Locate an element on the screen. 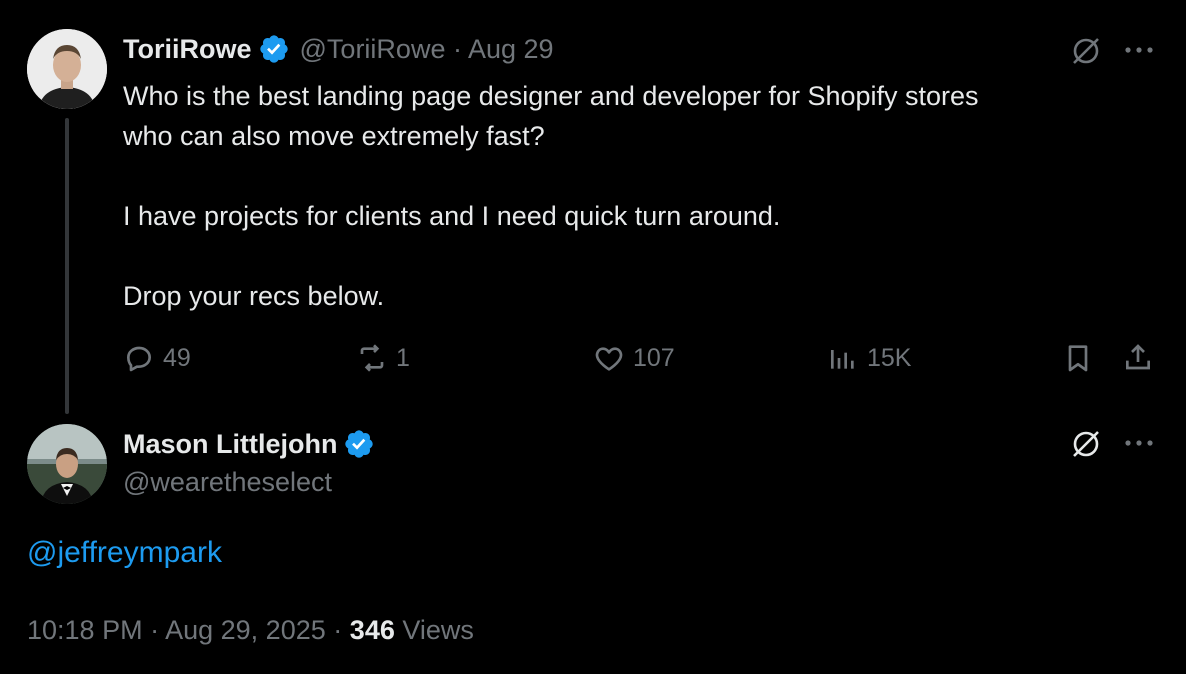 Image resolution: width=1186 pixels, height=674 pixels. author-handle: @ToriiRowe is located at coordinates (373, 49).